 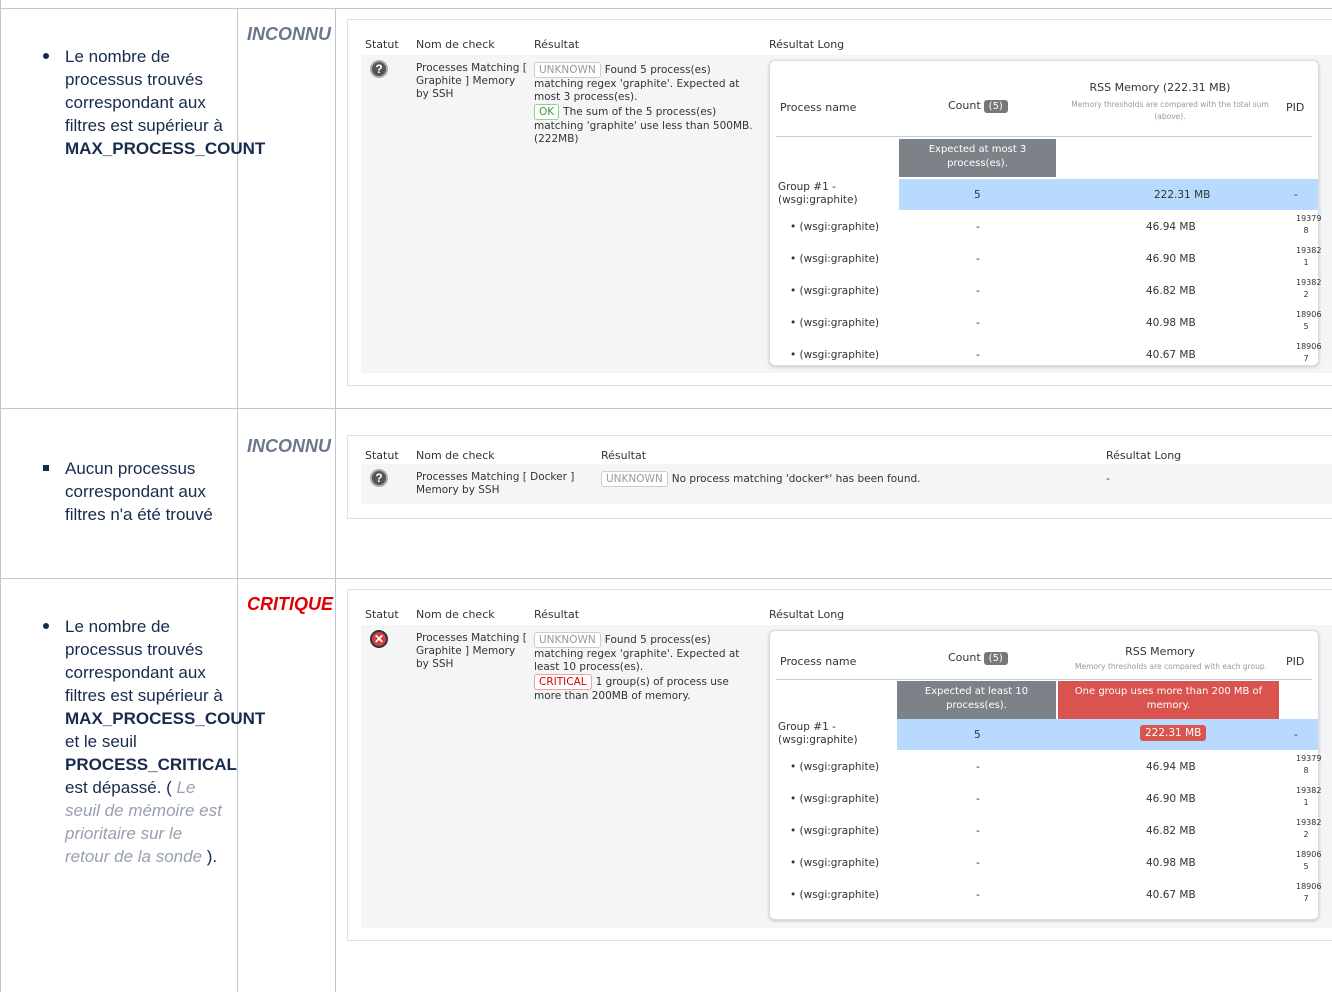 I want to click on critical-badge: CRITICAL, so click(x=563, y=682).